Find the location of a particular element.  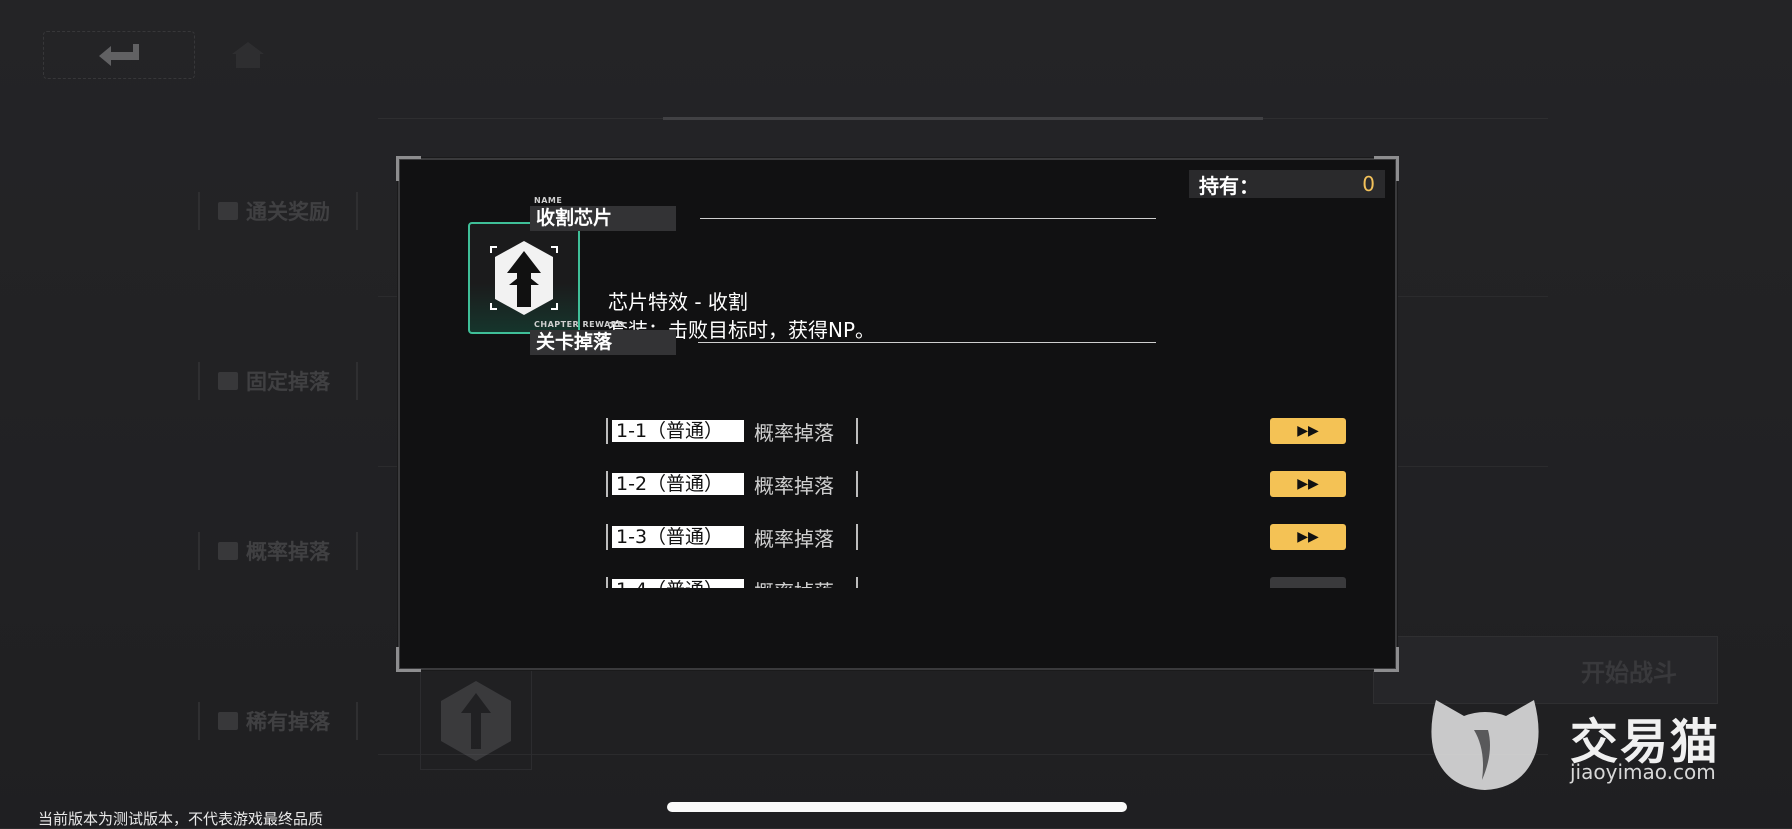

stage-tag: 1-3（普通） 概率掉落 is located at coordinates (732, 537).